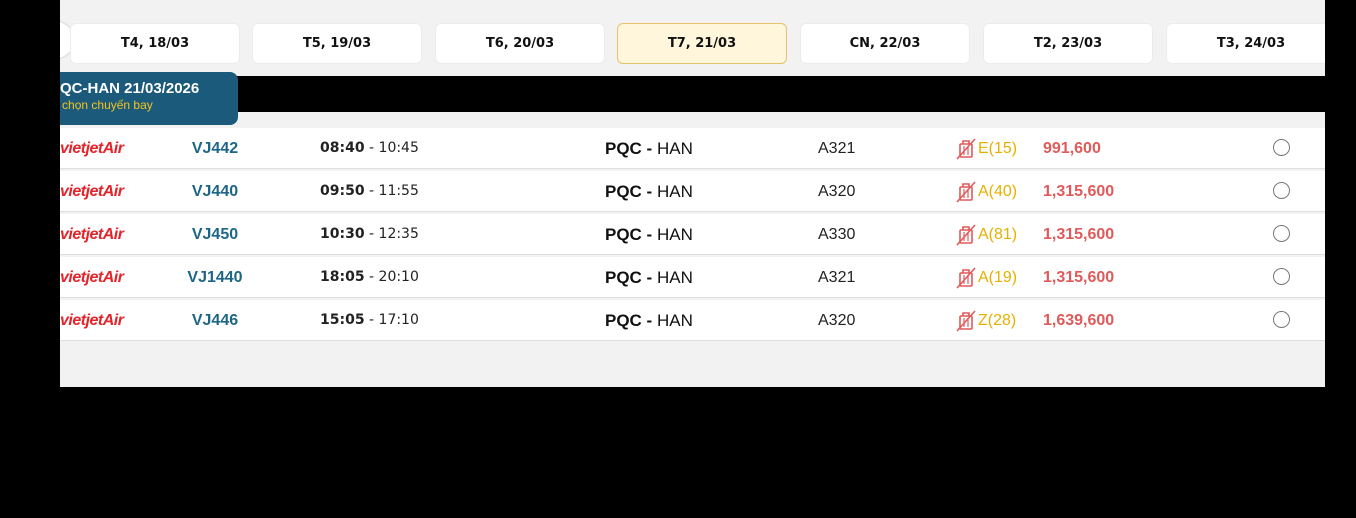 This screenshot has height=518, width=1356. Describe the element at coordinates (215, 320) in the screenshot. I see `flight-number: VJ446` at that location.